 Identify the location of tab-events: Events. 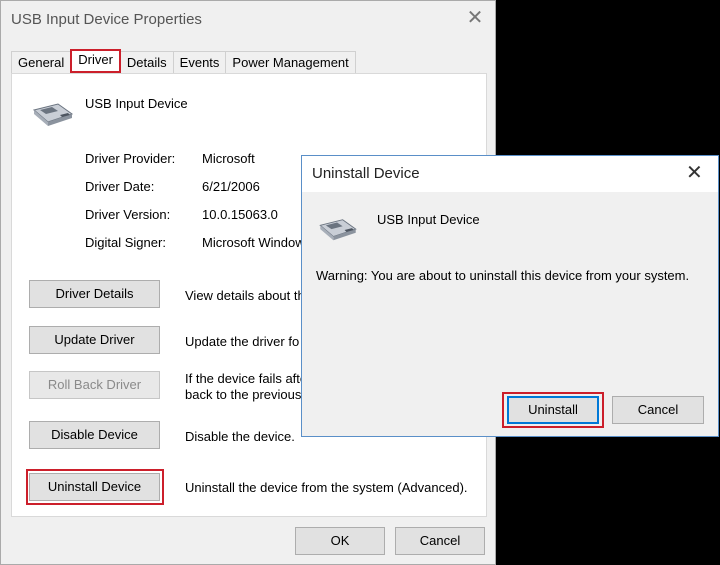
(199, 62).